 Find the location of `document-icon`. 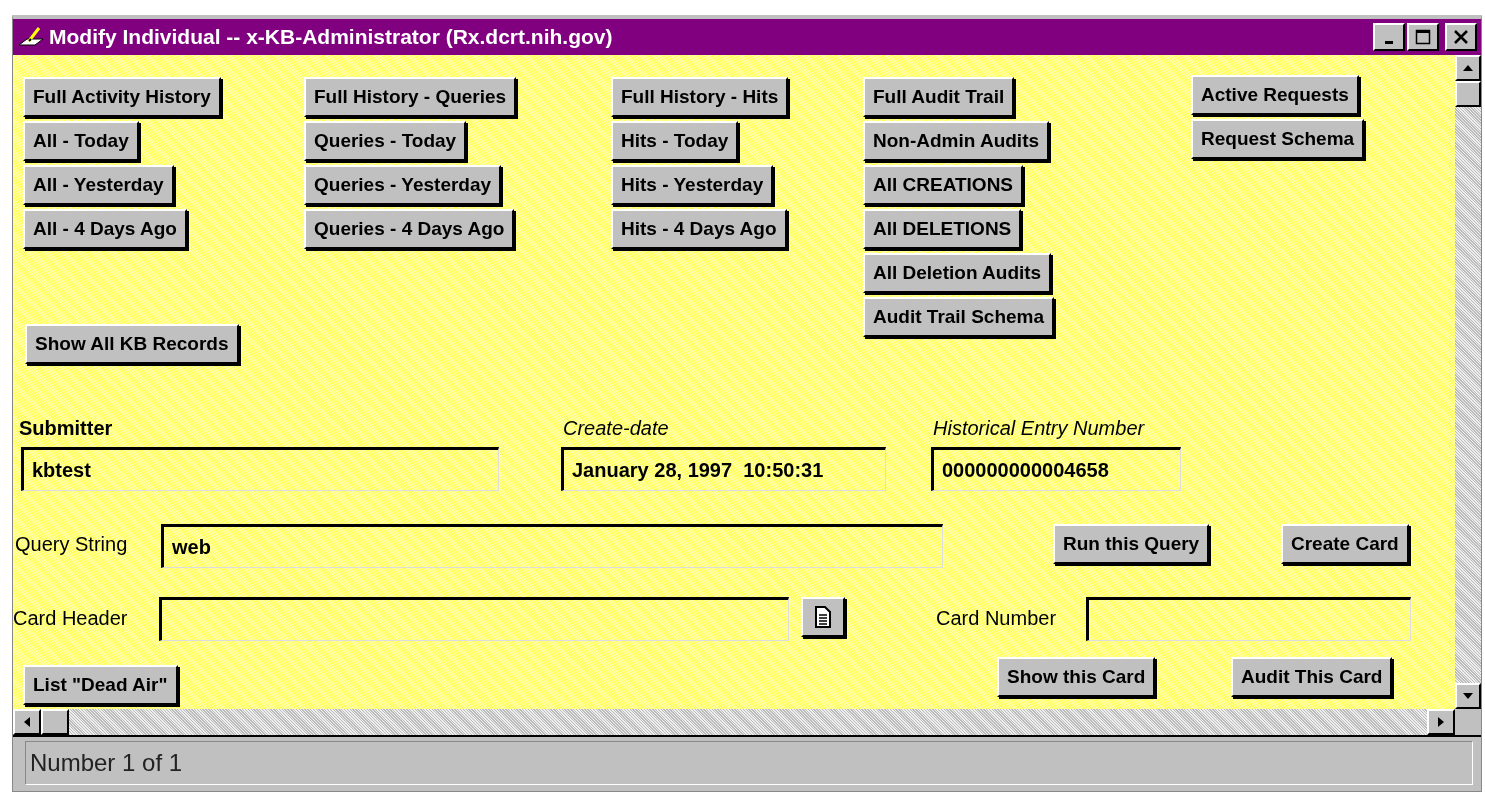

document-icon is located at coordinates (823, 617).